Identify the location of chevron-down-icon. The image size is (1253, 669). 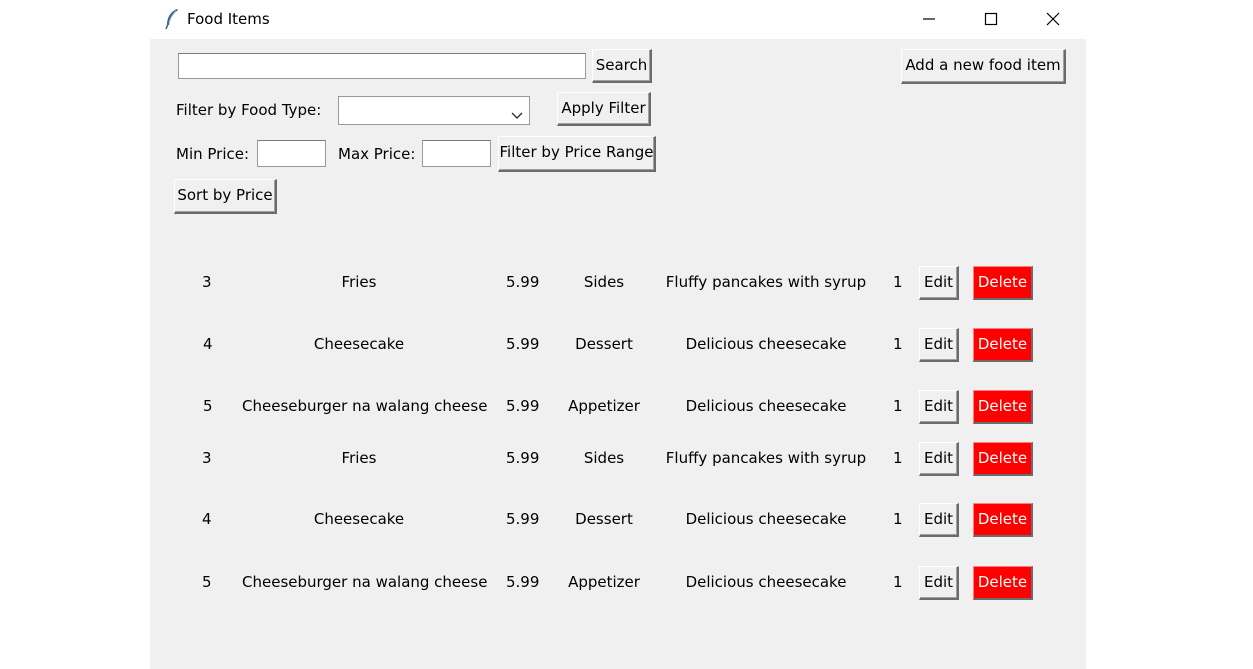
(517, 115).